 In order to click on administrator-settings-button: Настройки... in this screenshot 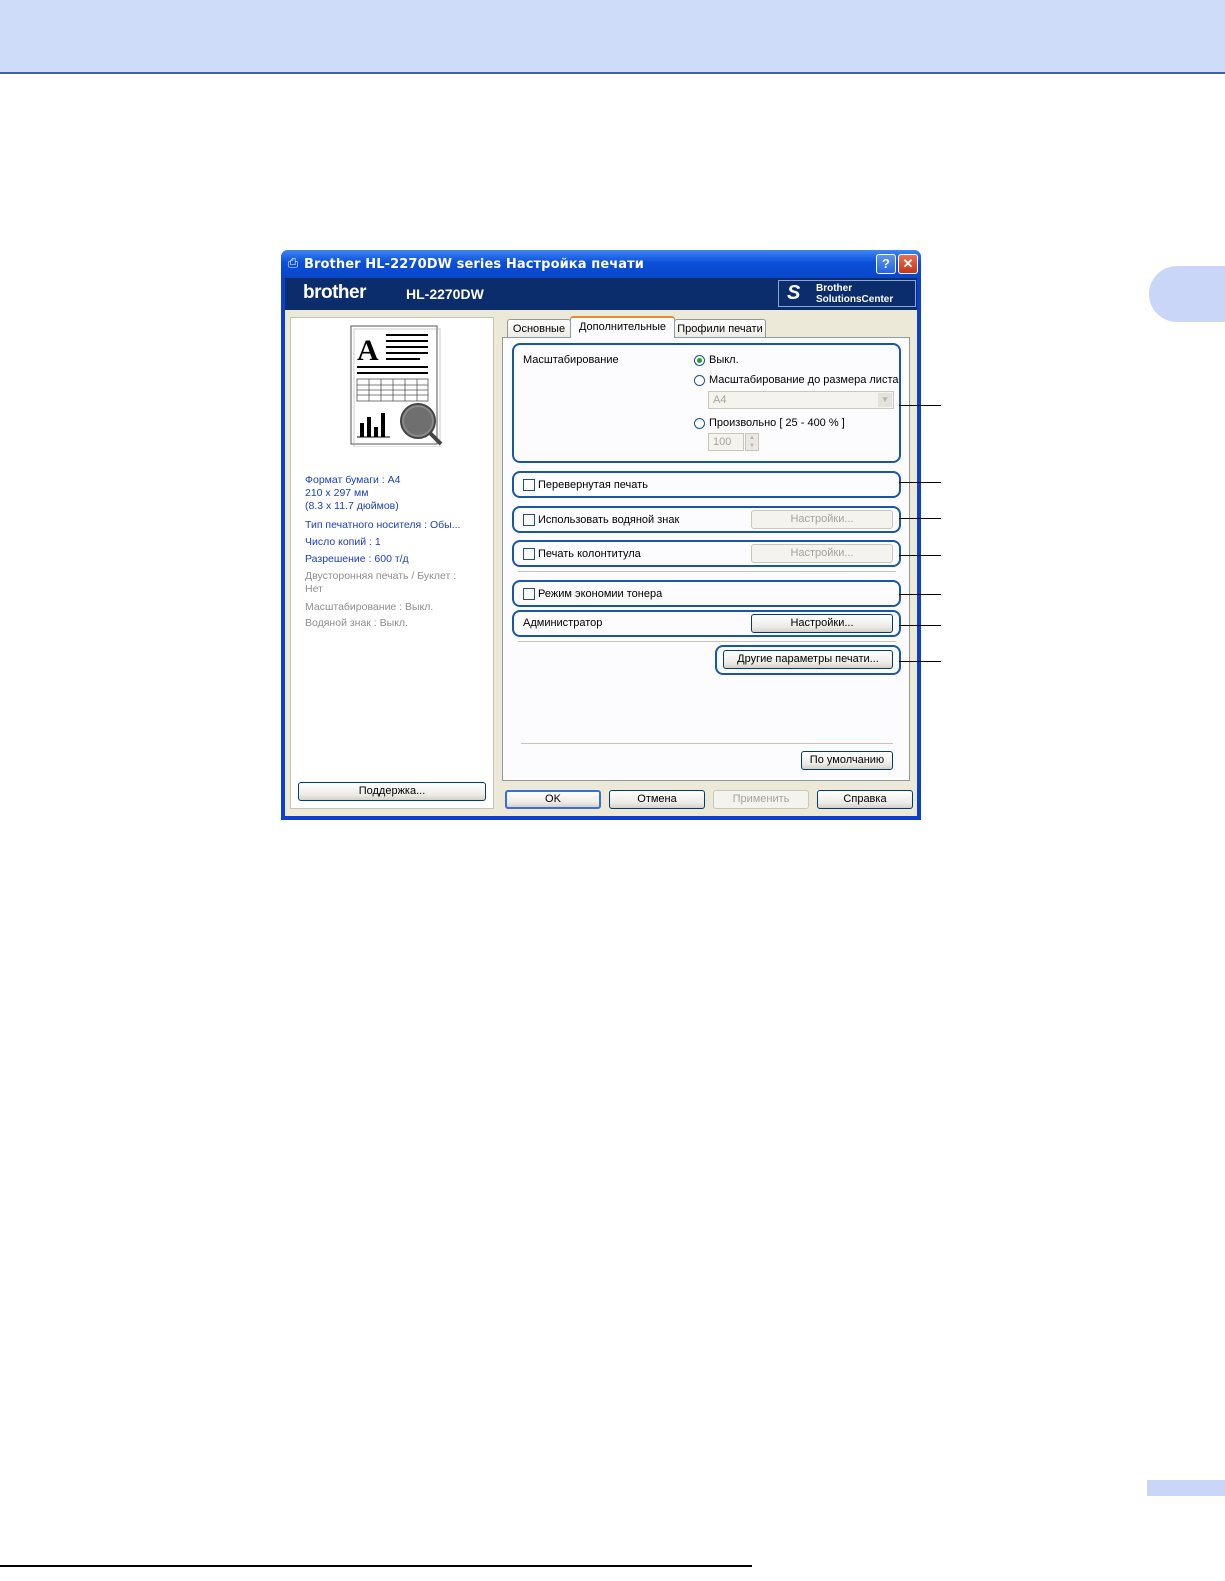, I will do `click(822, 623)`.